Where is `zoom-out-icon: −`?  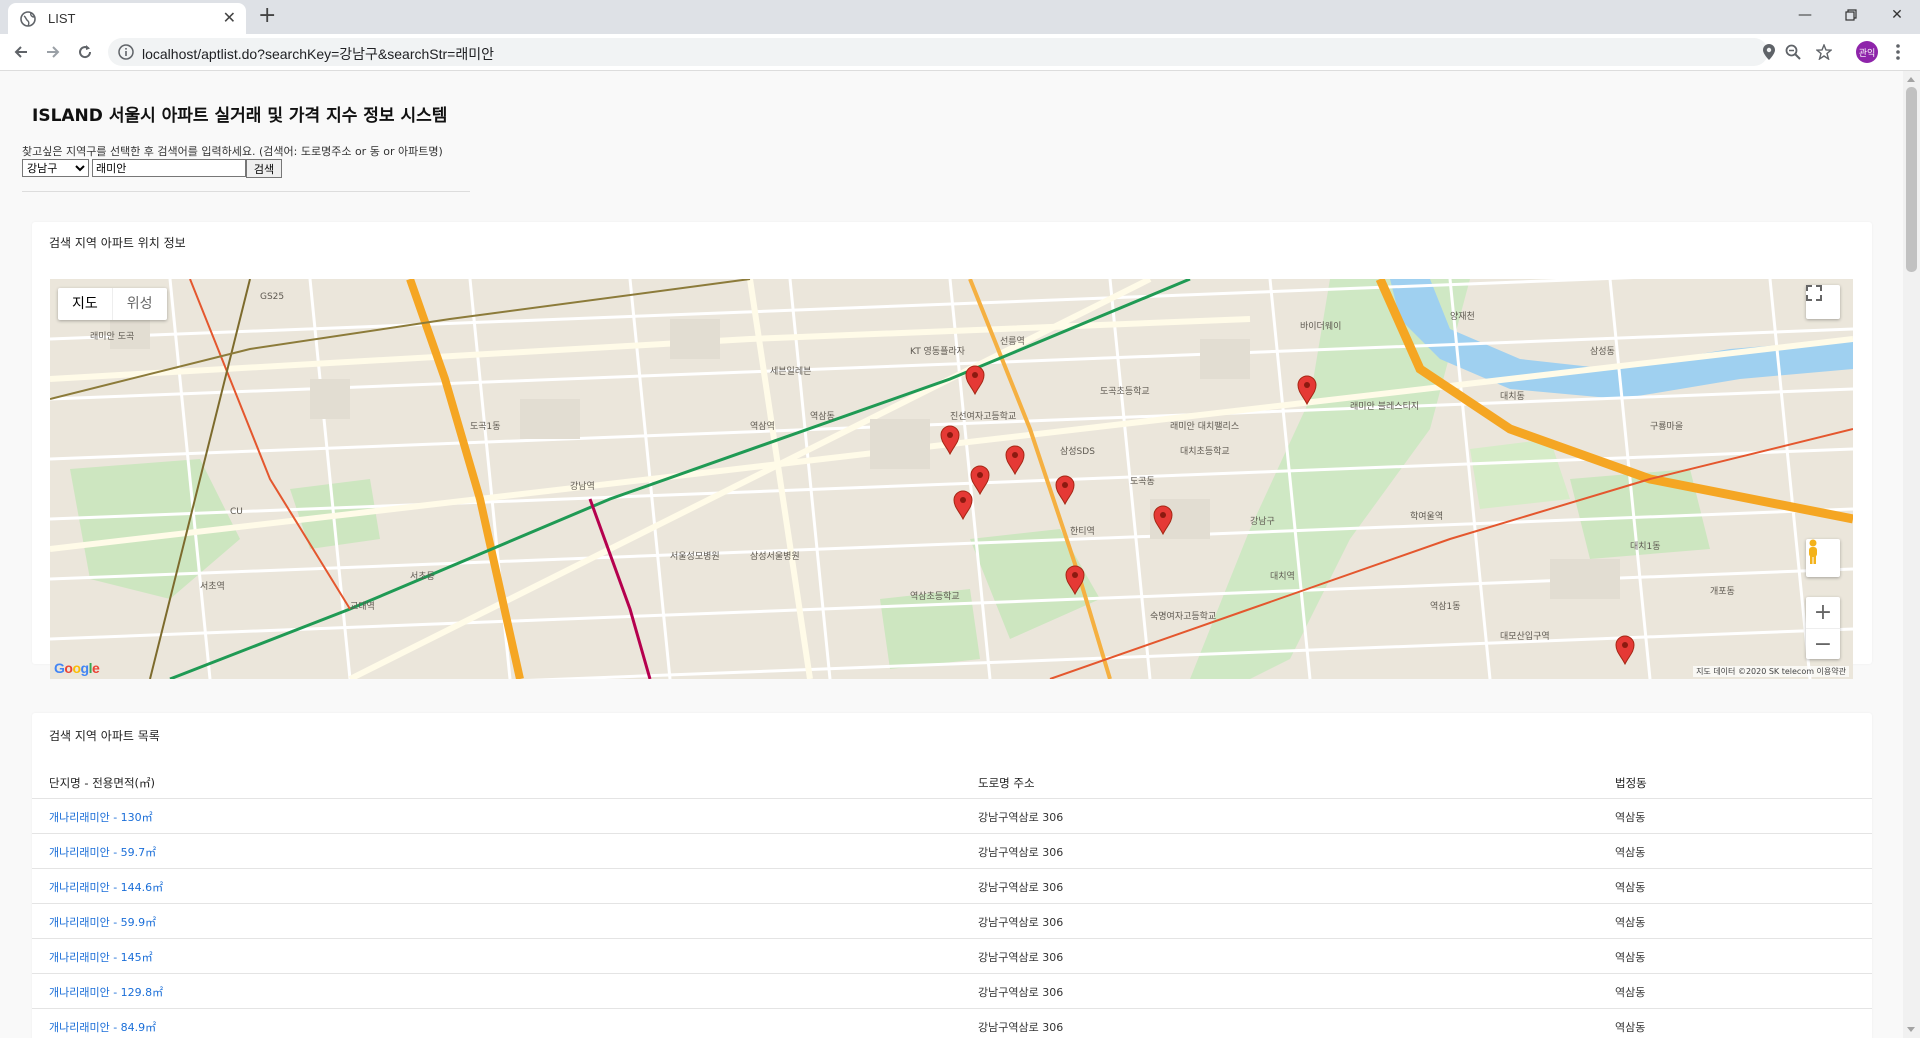
zoom-out-icon: − is located at coordinates (1823, 644).